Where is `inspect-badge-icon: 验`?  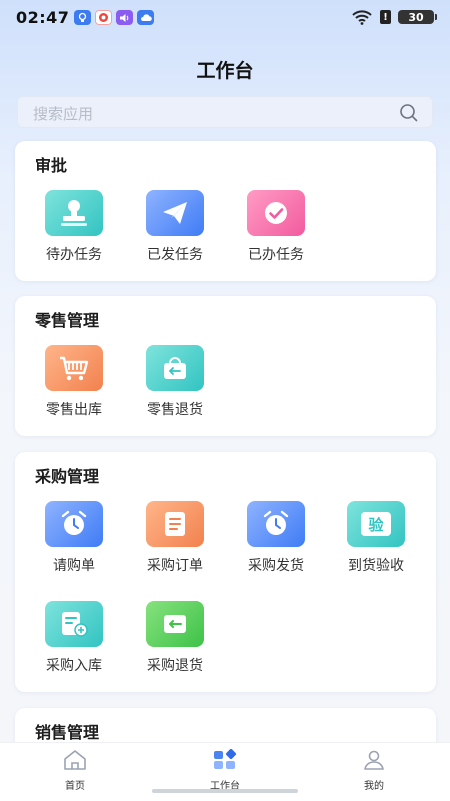 inspect-badge-icon: 验 is located at coordinates (376, 524).